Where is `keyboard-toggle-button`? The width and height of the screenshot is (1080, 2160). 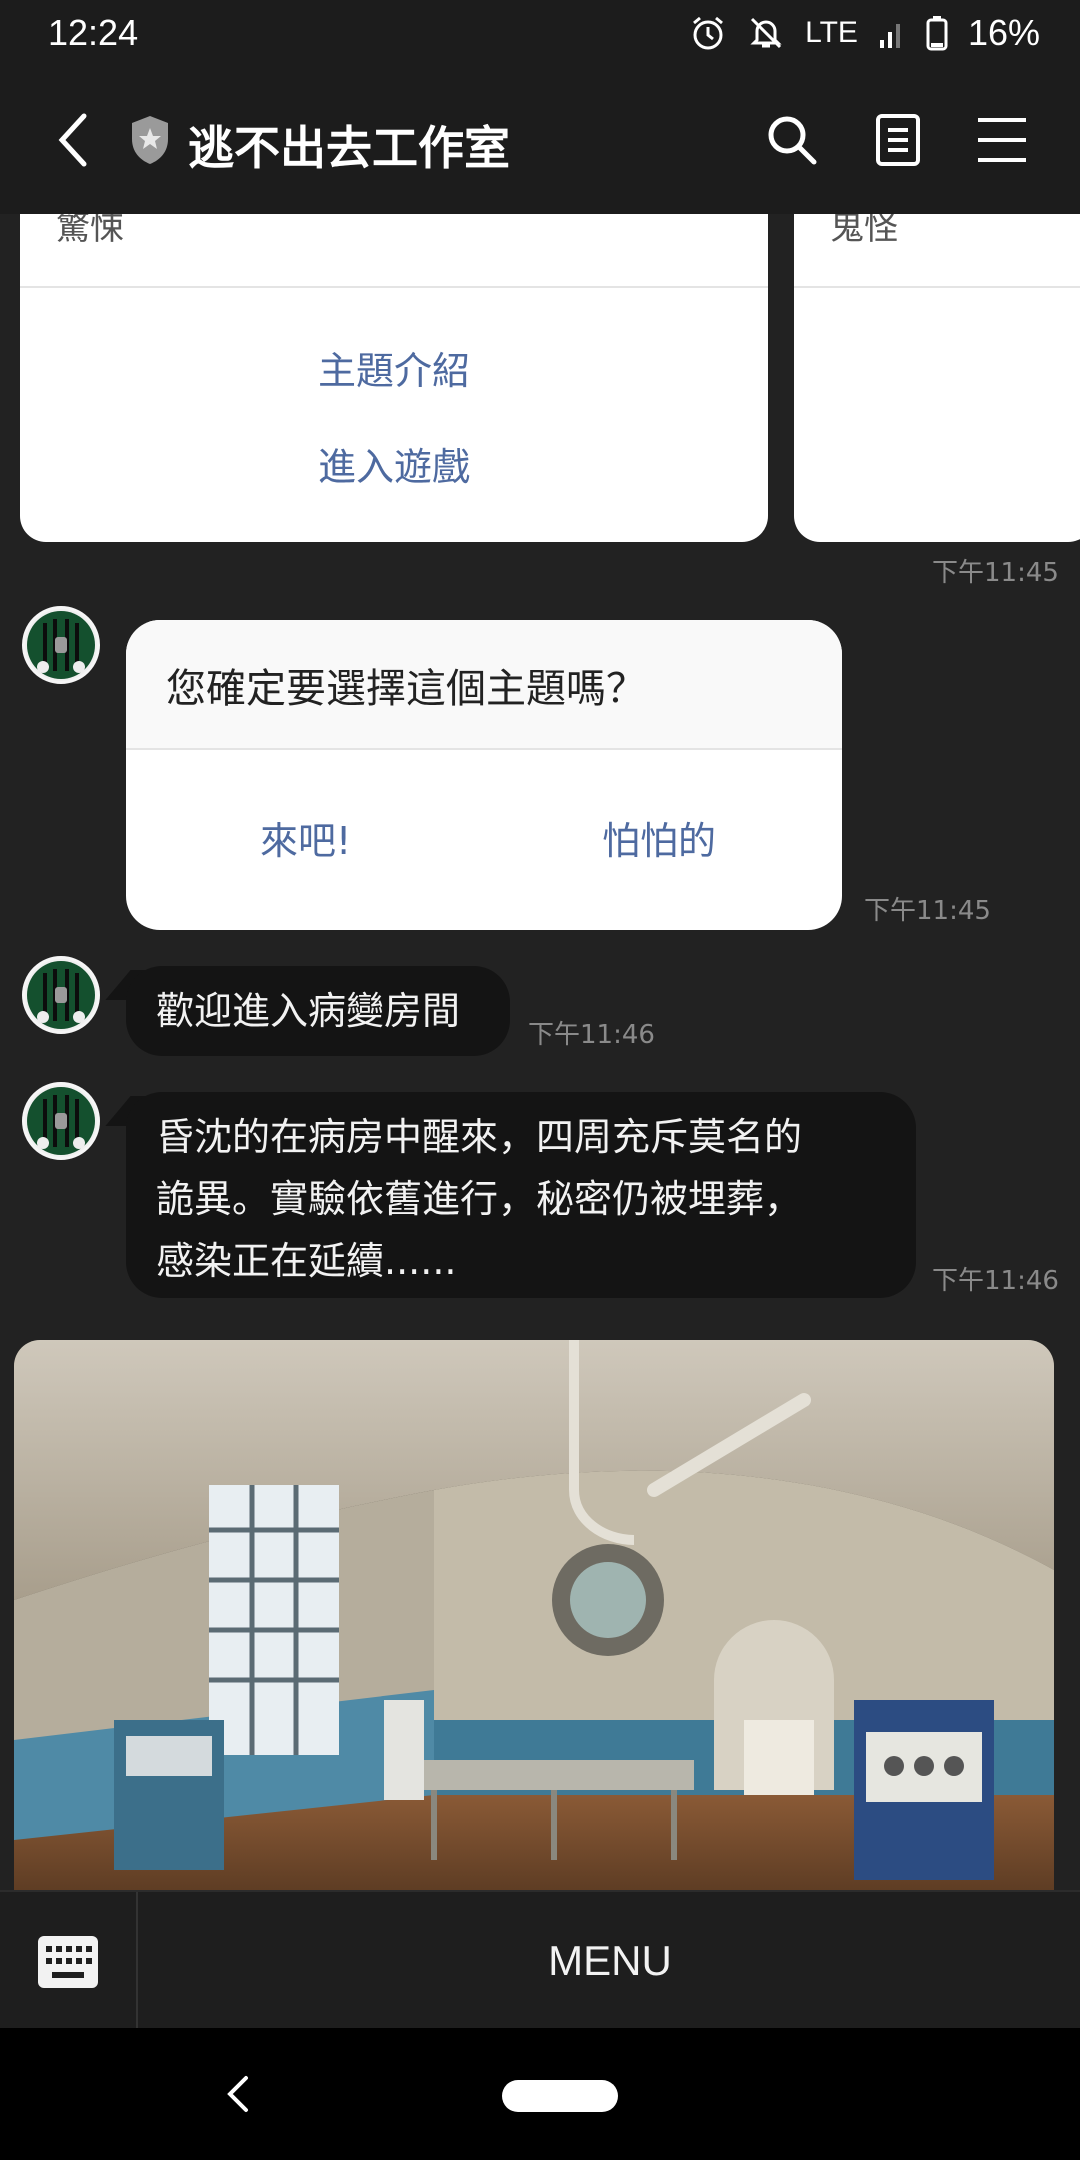 keyboard-toggle-button is located at coordinates (69, 1961).